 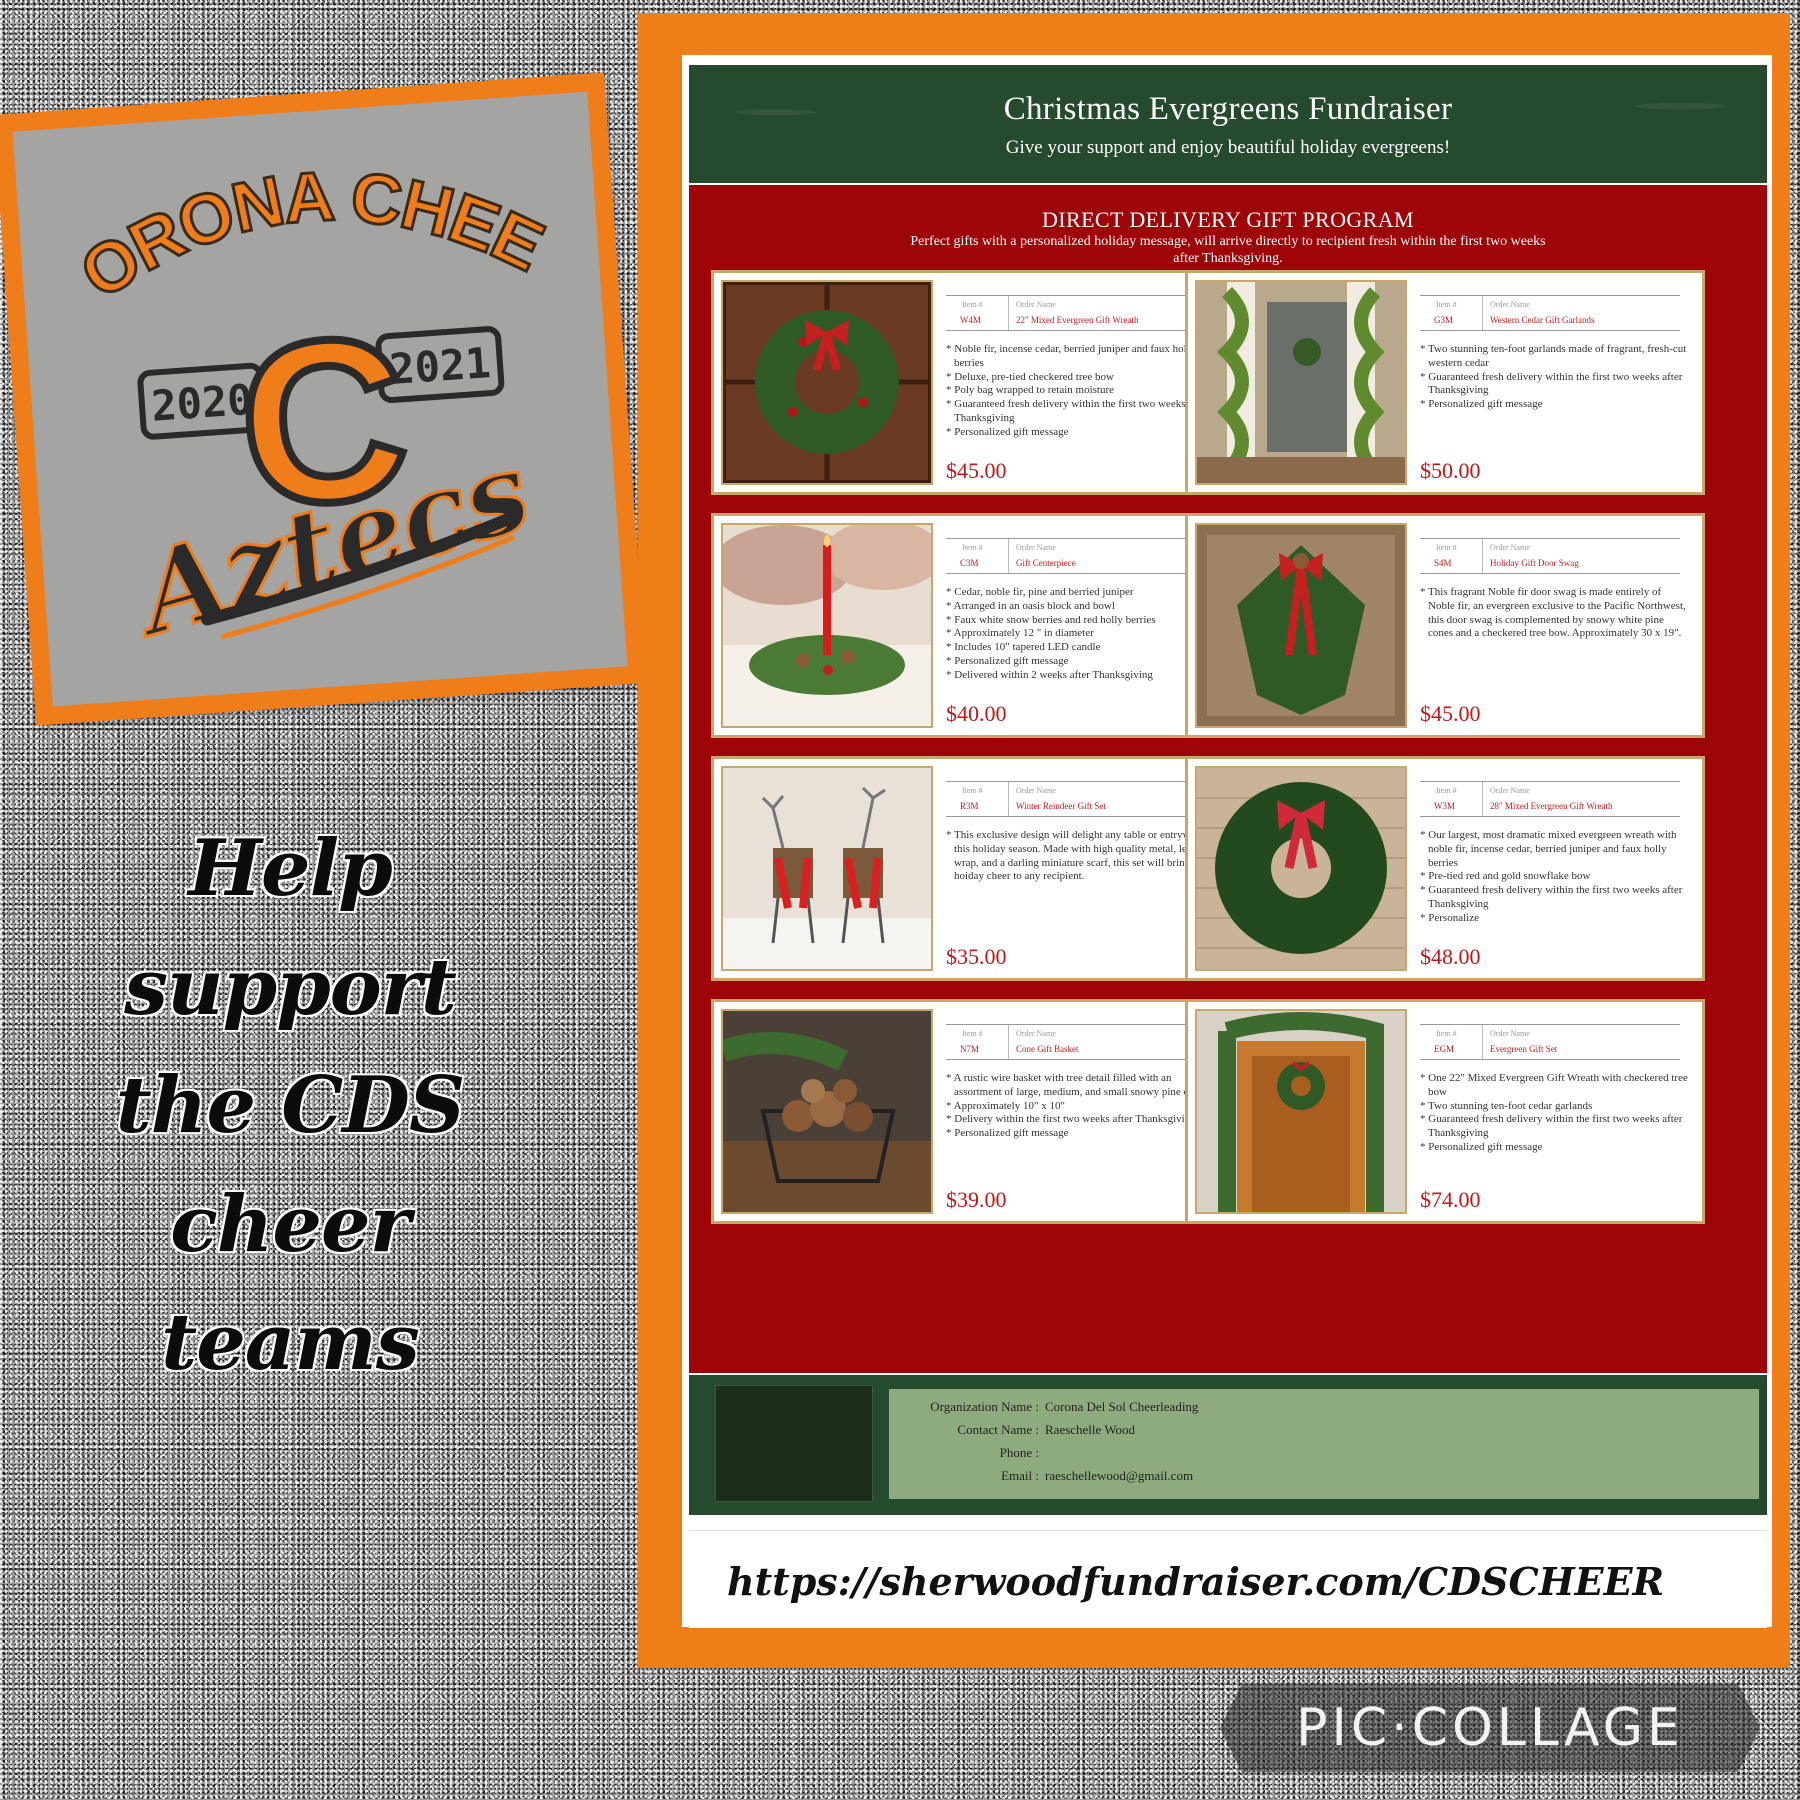 What do you see at coordinates (1090, 1429) in the screenshot?
I see `contact-name: Raeschelle Wood` at bounding box center [1090, 1429].